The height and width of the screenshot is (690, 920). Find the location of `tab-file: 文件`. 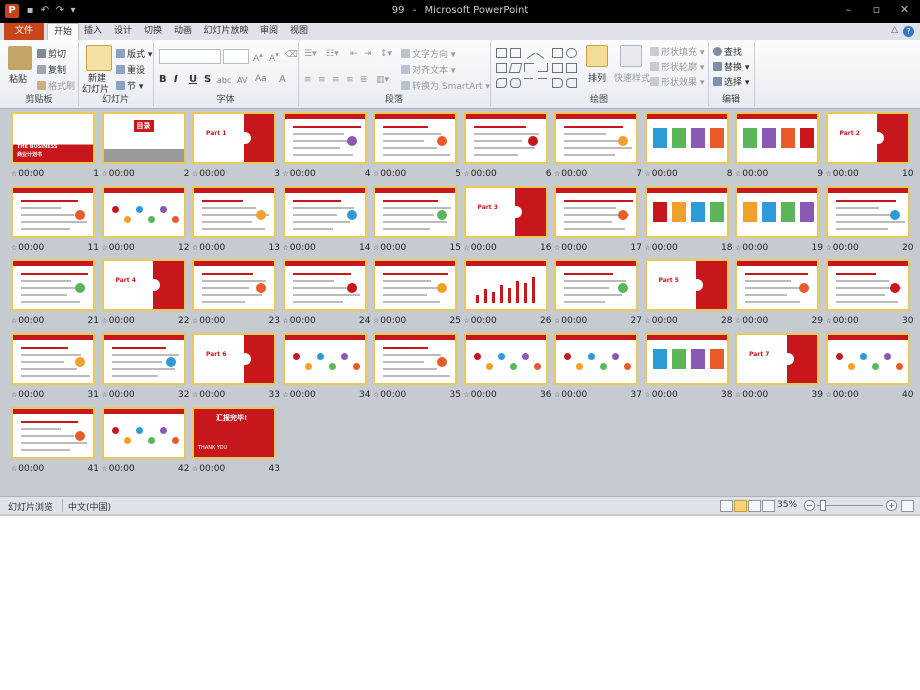

tab-file: 文件 is located at coordinates (24, 31).